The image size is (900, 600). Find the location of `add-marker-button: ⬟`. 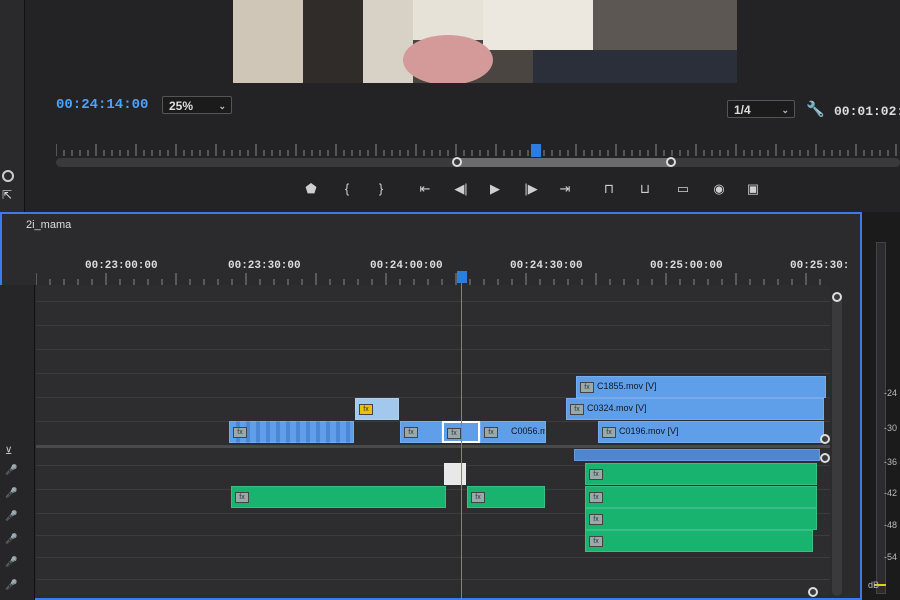

add-marker-button: ⬟ is located at coordinates (311, 189).